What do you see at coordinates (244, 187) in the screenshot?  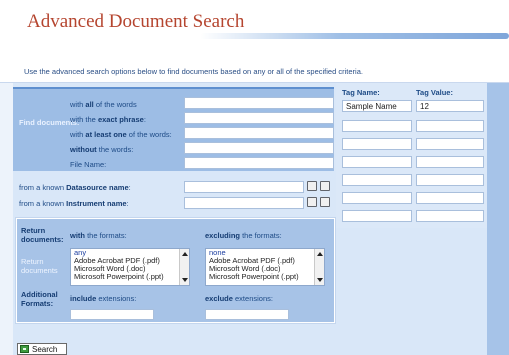 I see `datasource-input` at bounding box center [244, 187].